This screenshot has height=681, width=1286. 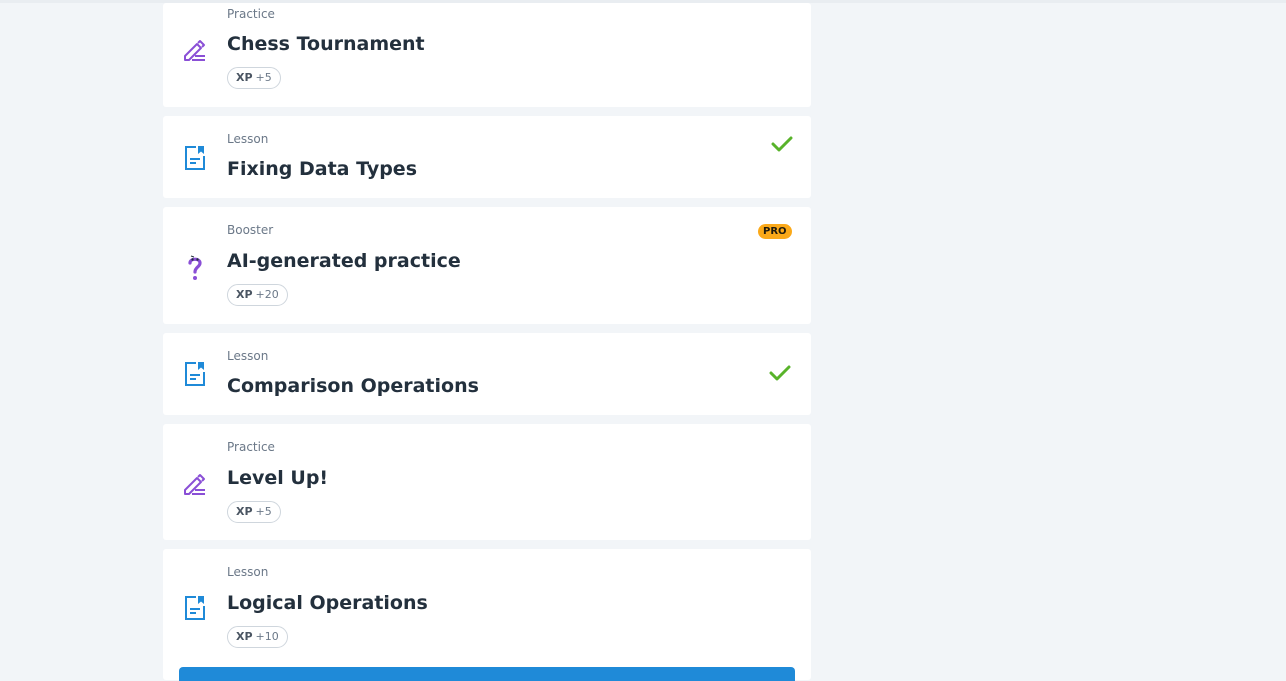 What do you see at coordinates (250, 230) in the screenshot?
I see `item-kind: Booster` at bounding box center [250, 230].